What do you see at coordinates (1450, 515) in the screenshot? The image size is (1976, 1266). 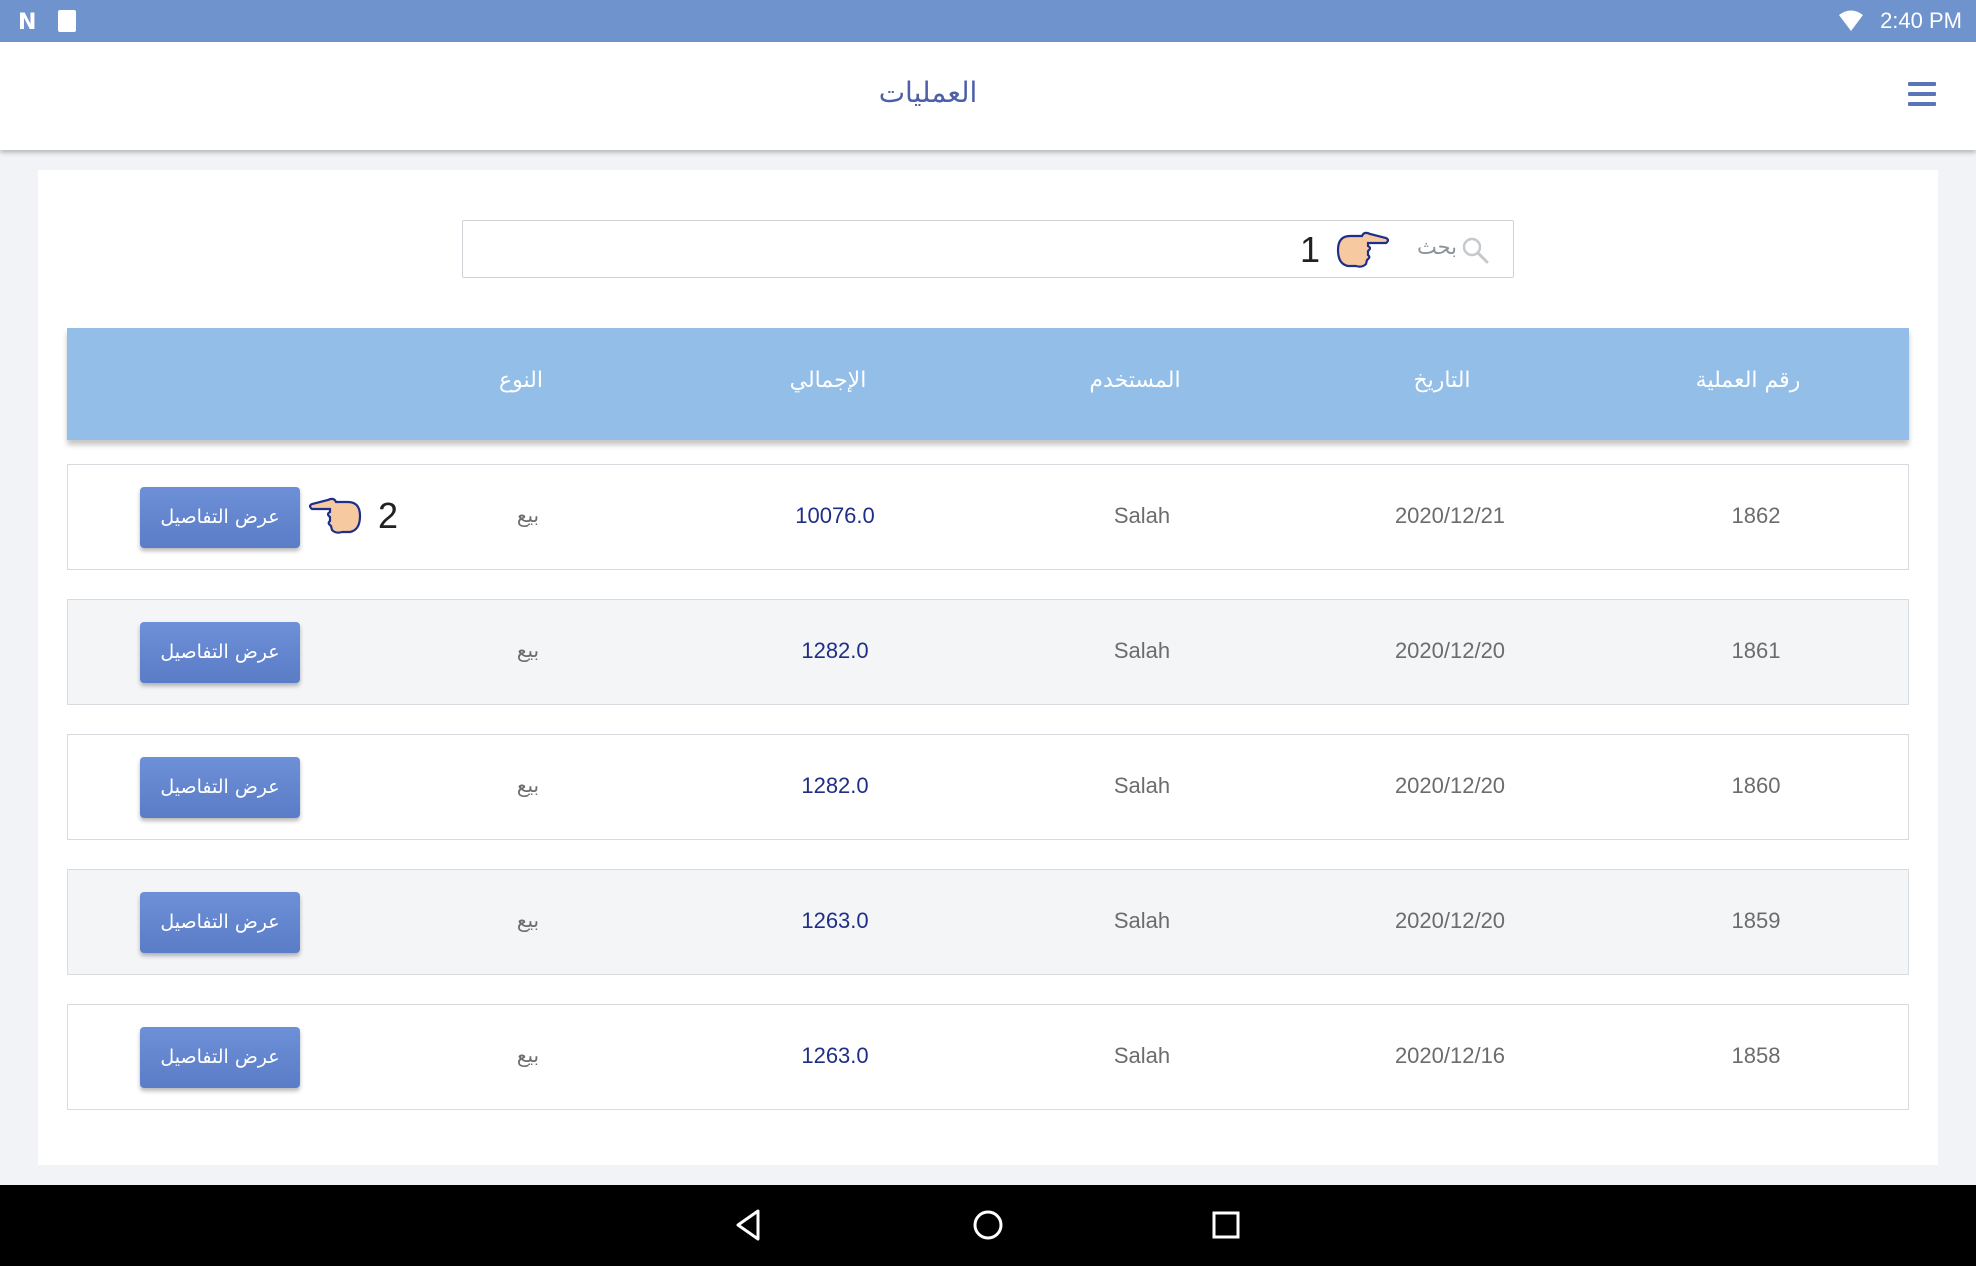 I see `cell-date: 2020/12/21` at bounding box center [1450, 515].